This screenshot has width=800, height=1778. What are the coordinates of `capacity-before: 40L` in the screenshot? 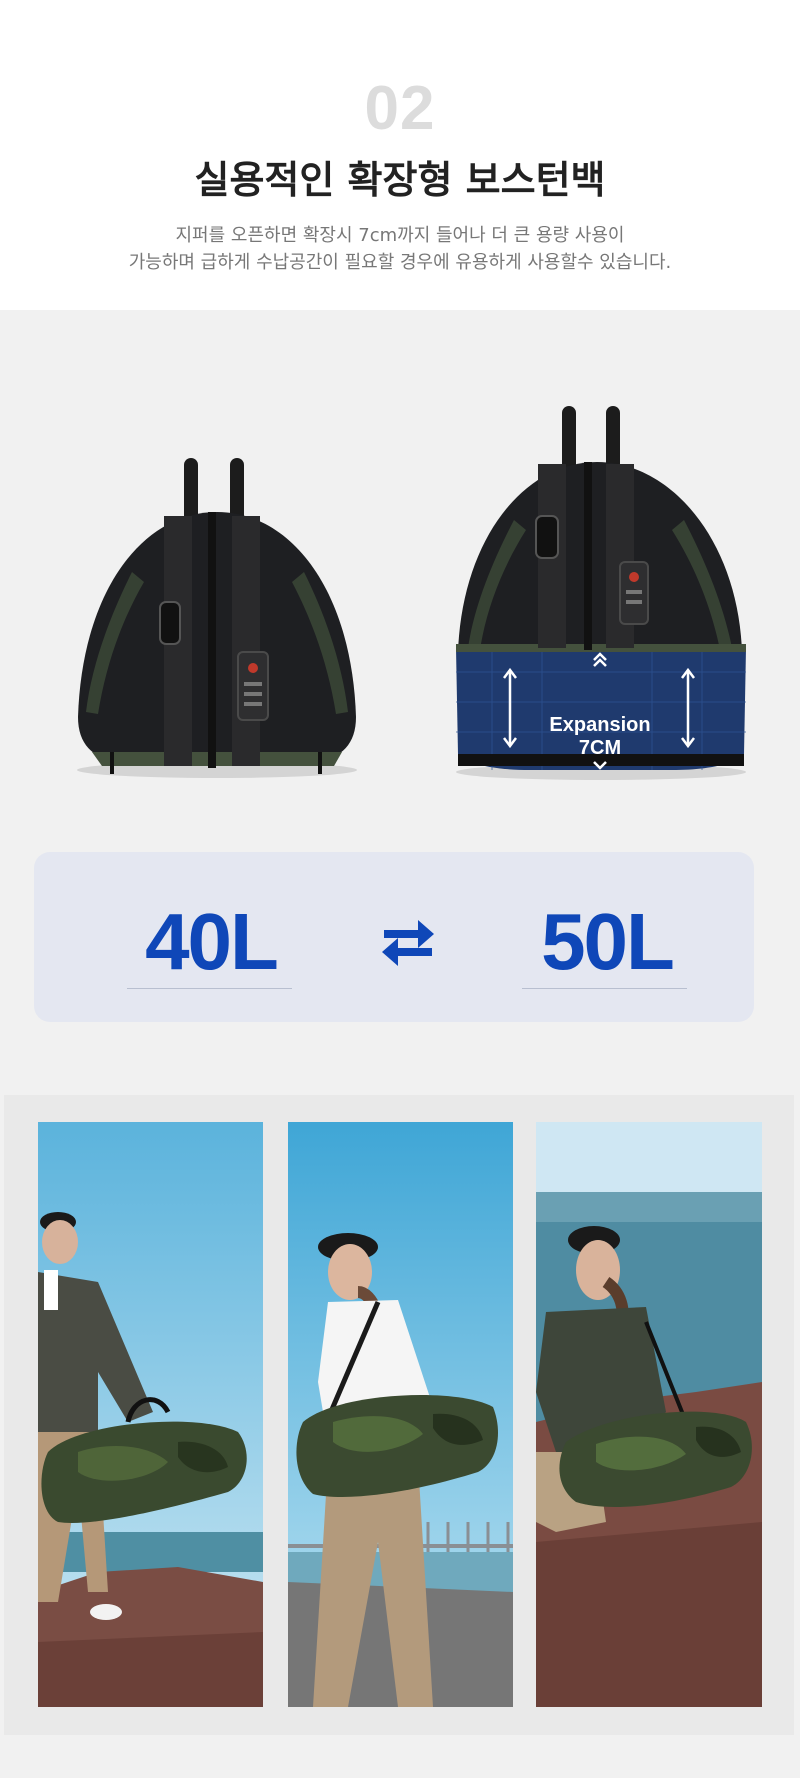 It's located at (212, 941).